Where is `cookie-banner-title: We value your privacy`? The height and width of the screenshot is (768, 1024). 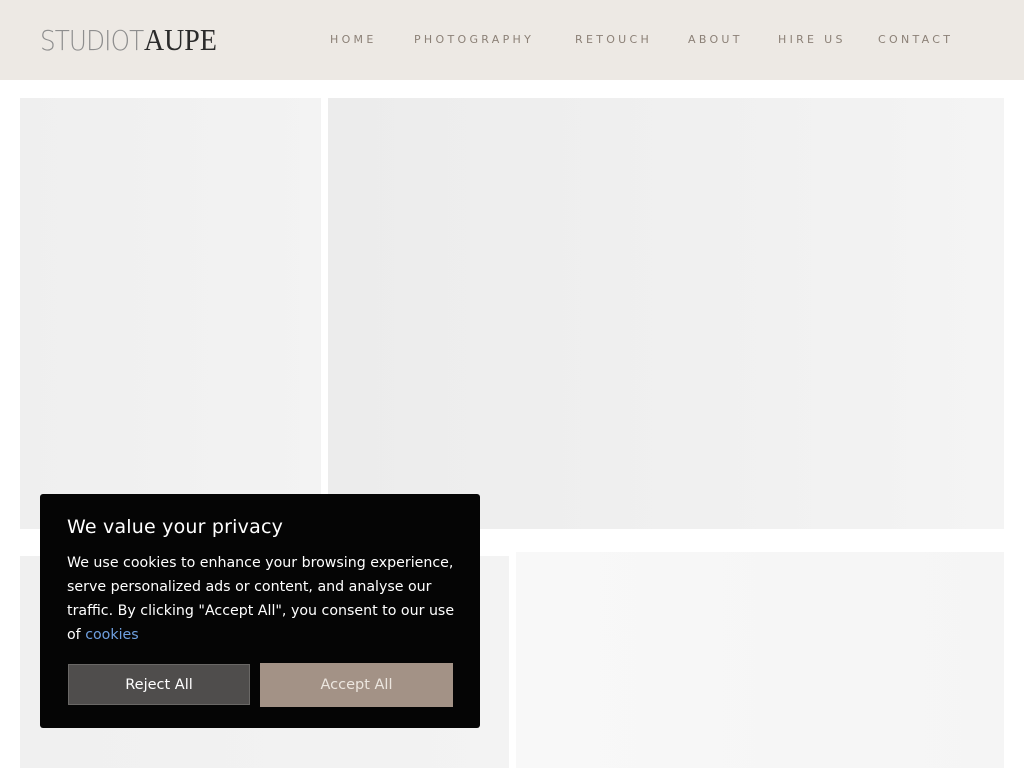 cookie-banner-title: We value your privacy is located at coordinates (175, 527).